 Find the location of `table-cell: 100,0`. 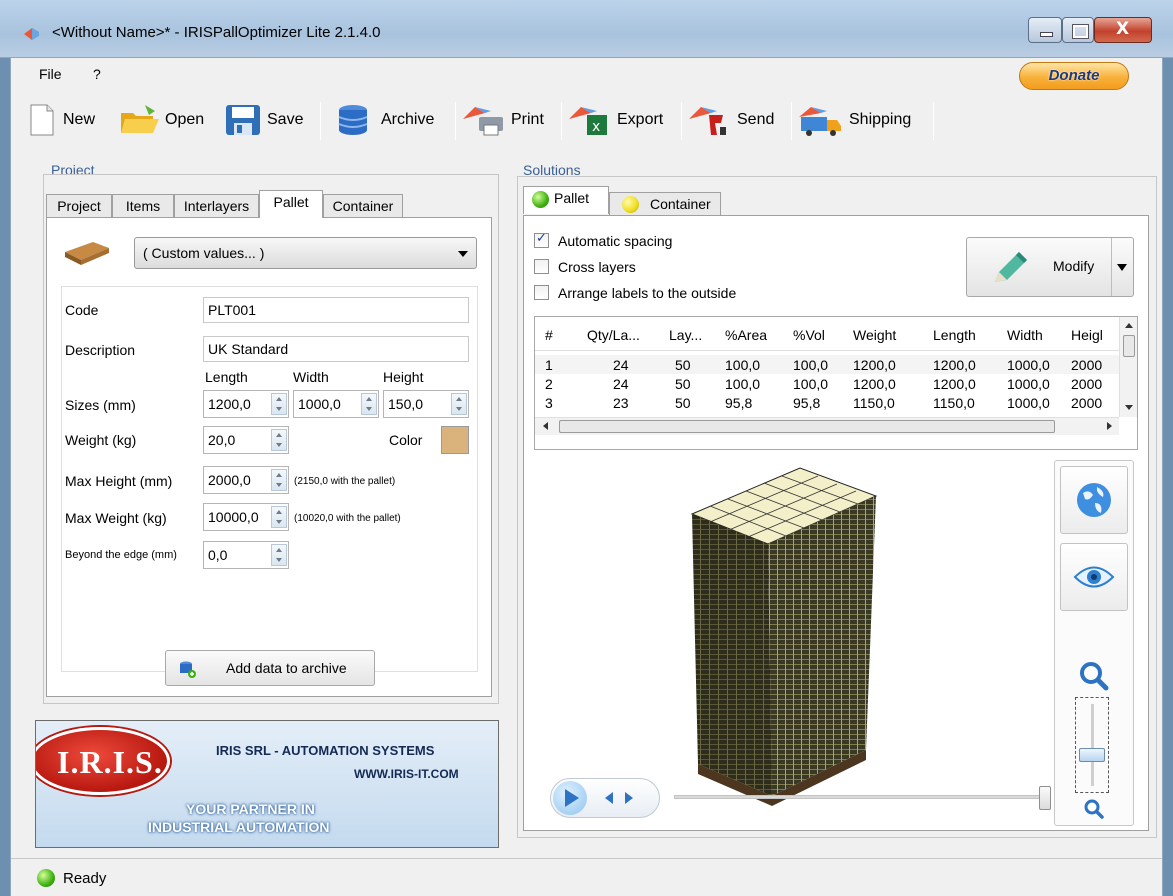

table-cell: 100,0 is located at coordinates (811, 365).